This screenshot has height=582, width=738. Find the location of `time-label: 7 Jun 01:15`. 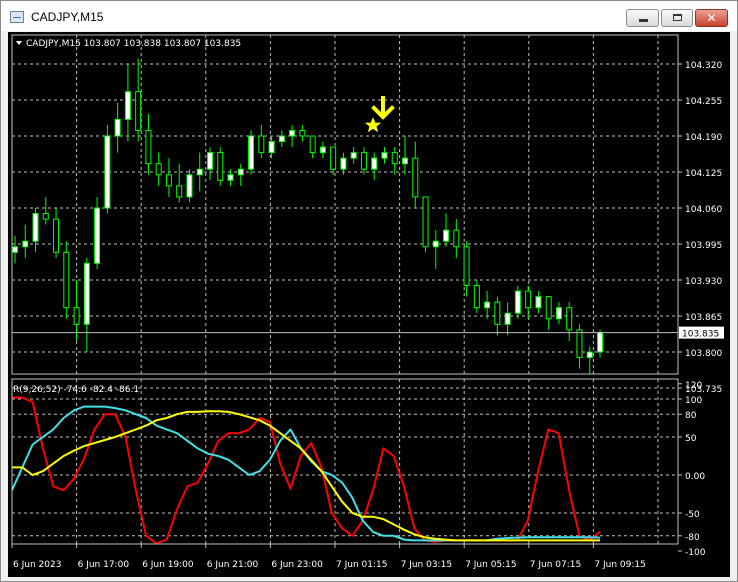

time-label: 7 Jun 01:15 is located at coordinates (361, 565).